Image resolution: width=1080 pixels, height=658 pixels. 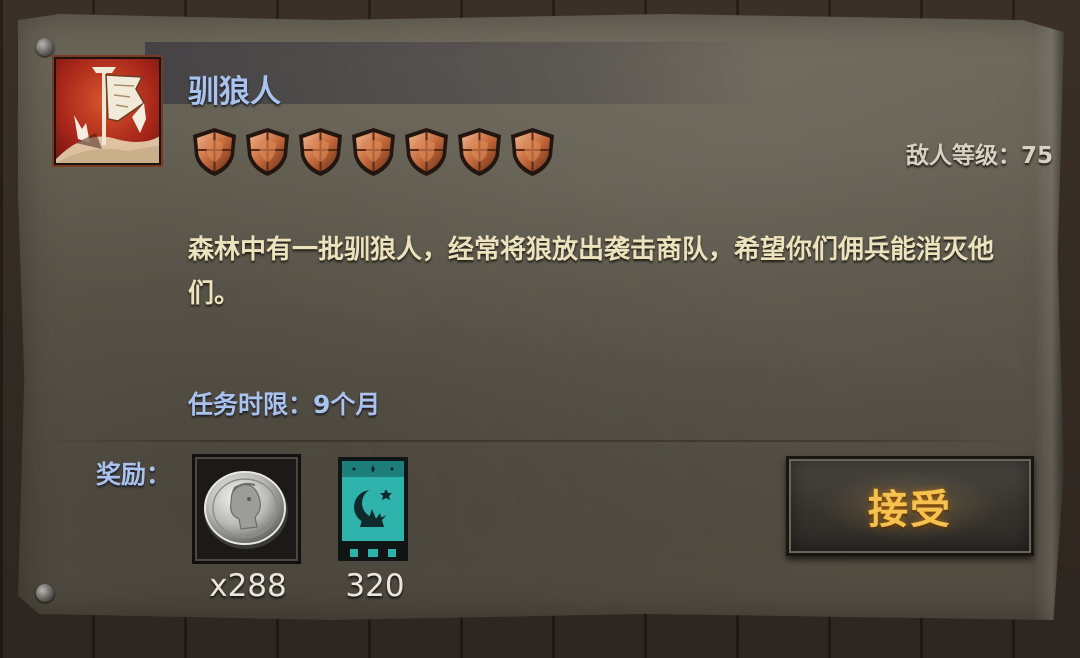 I want to click on wolf-tamer-banner-icon, so click(x=107, y=111).